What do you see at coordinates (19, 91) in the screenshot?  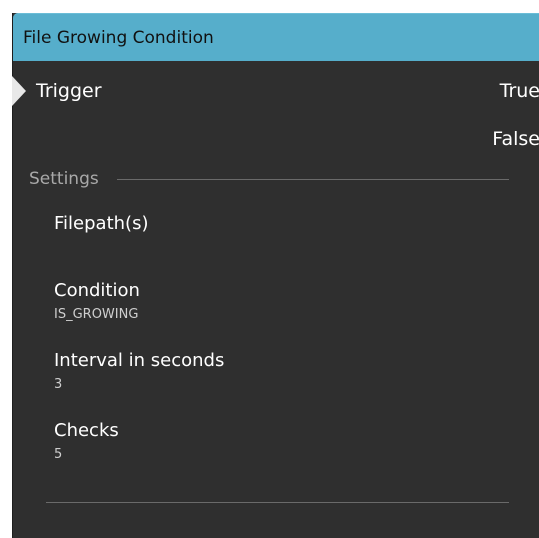 I see `input-port-arrow-icon` at bounding box center [19, 91].